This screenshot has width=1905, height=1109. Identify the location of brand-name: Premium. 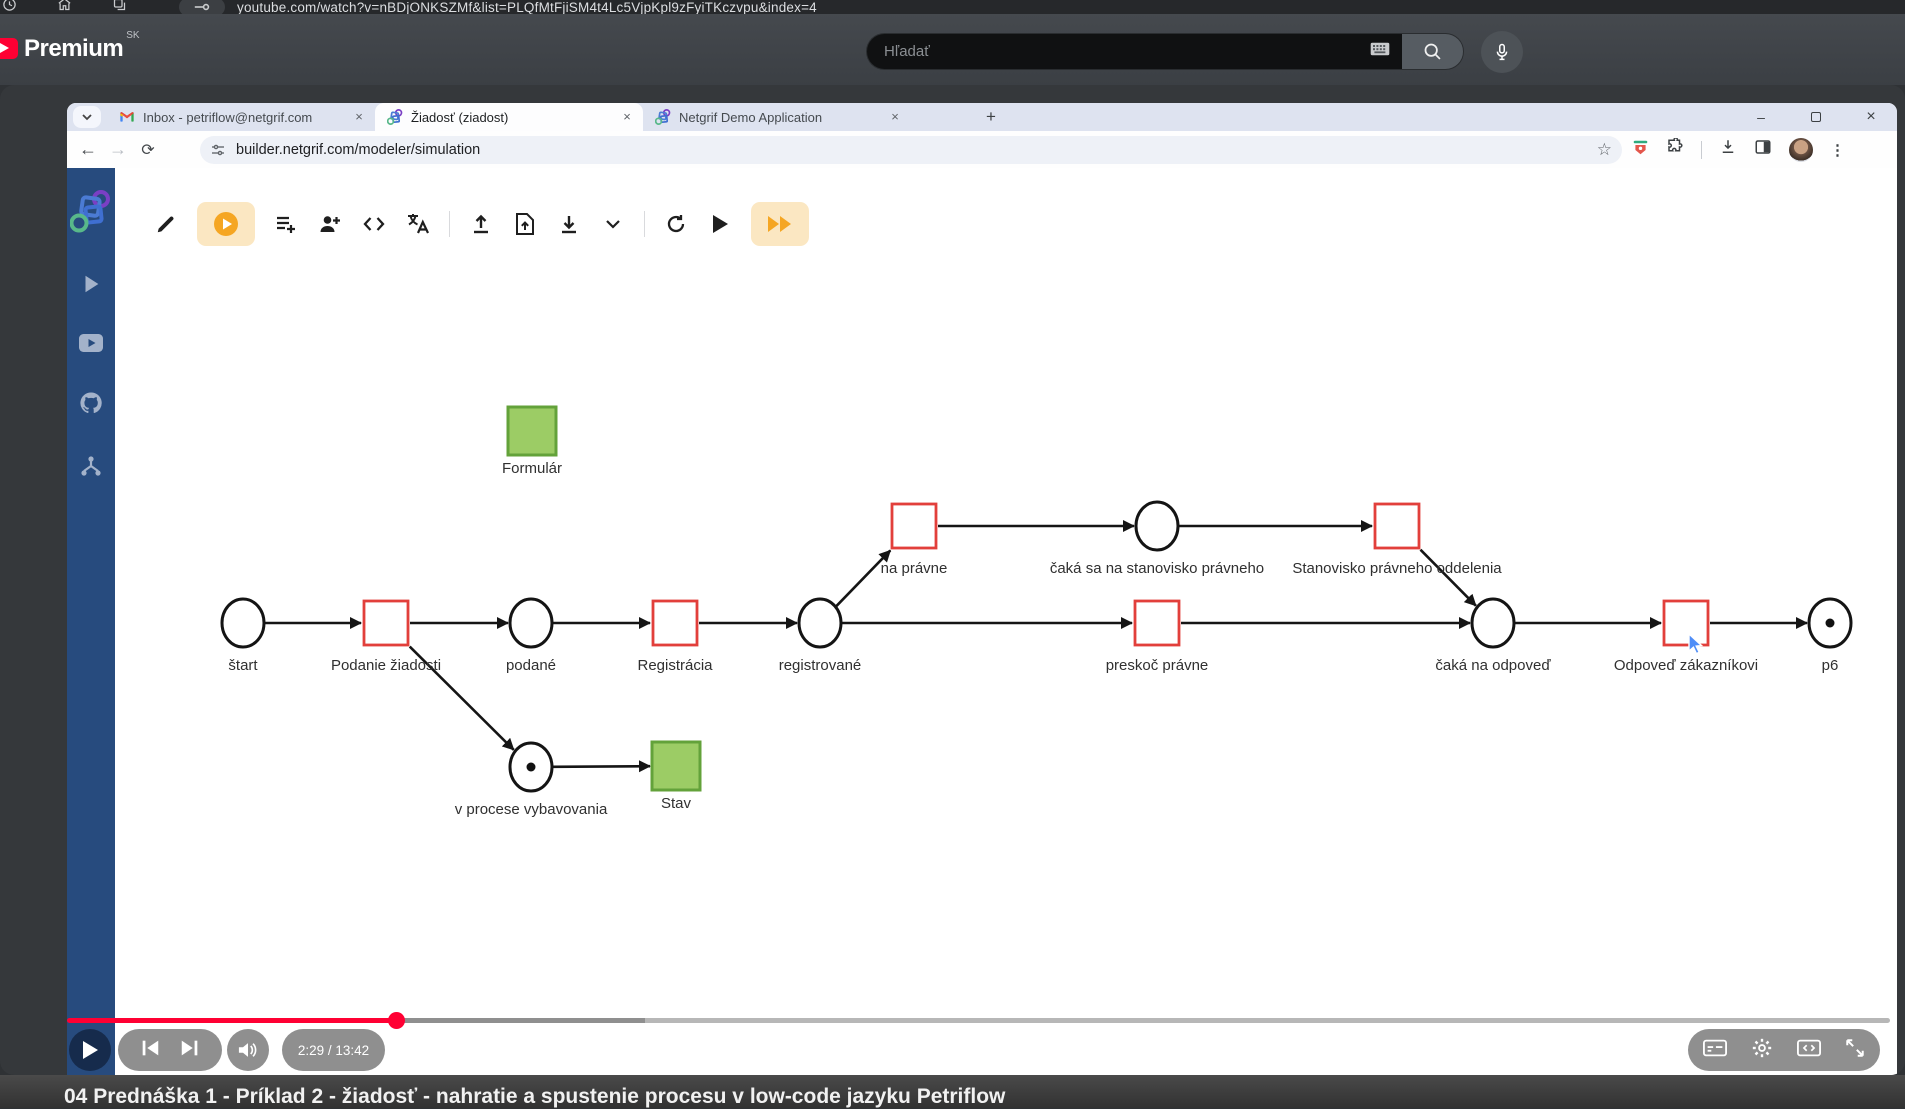
(74, 48).